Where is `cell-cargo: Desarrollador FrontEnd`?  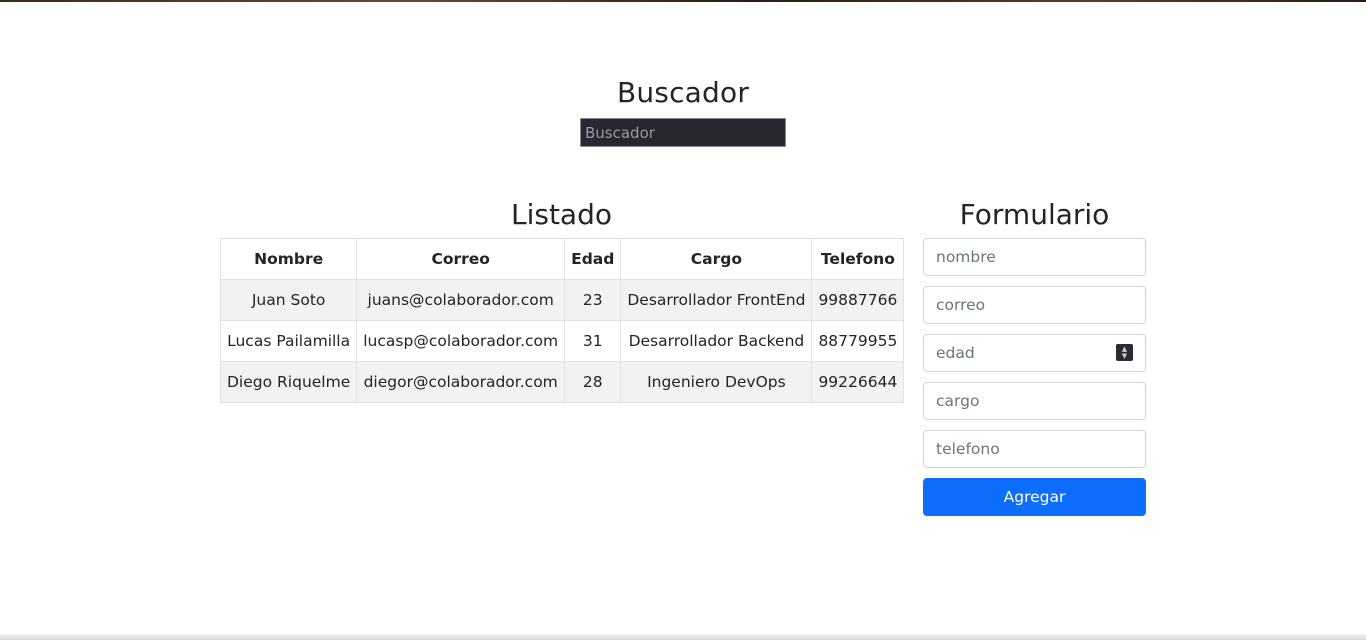
cell-cargo: Desarrollador FrontEnd is located at coordinates (716, 300).